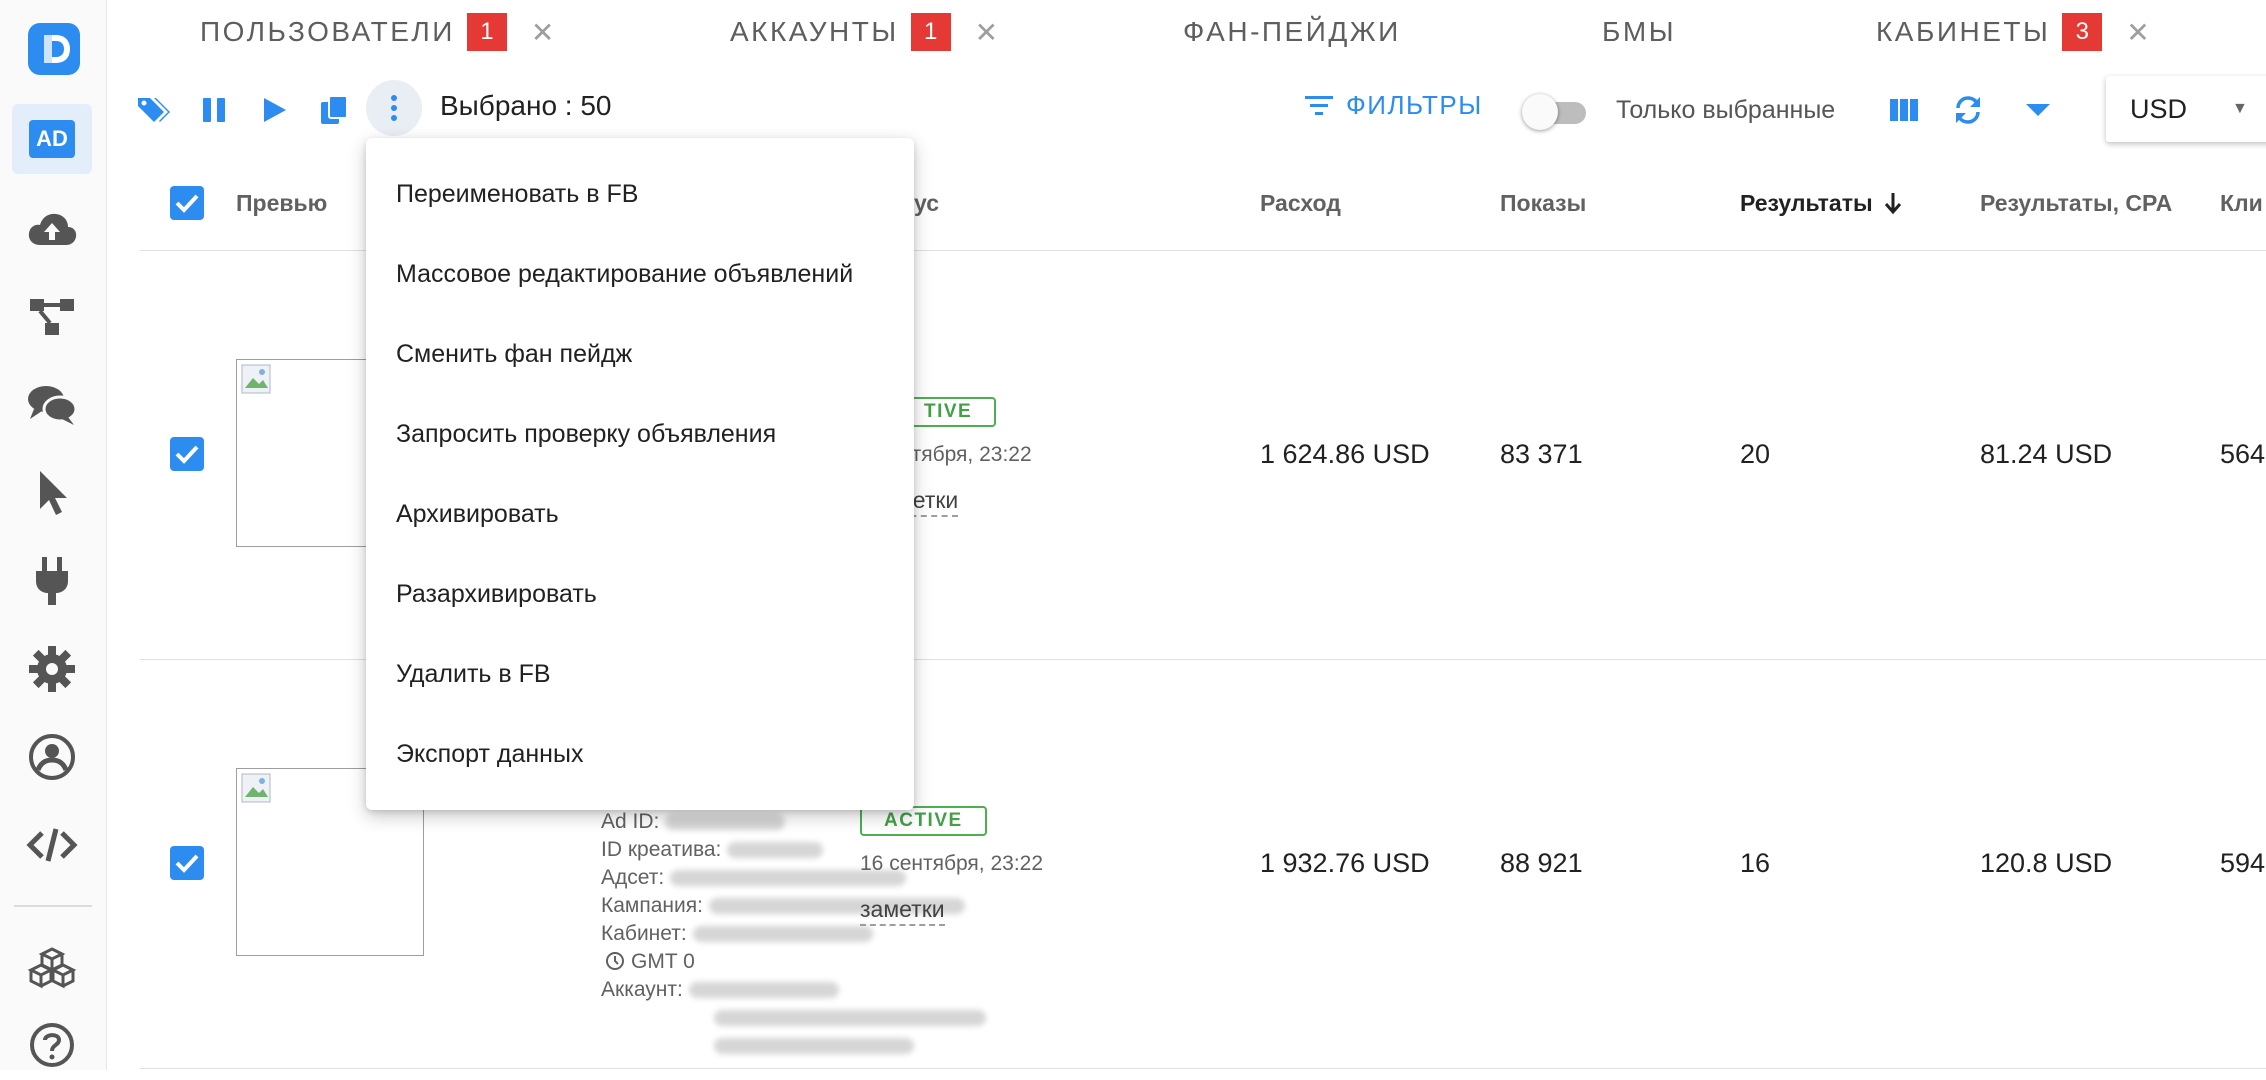 This screenshot has width=2266, height=1080. Describe the element at coordinates (1755, 454) in the screenshot. I see `results-cell: 20` at that location.